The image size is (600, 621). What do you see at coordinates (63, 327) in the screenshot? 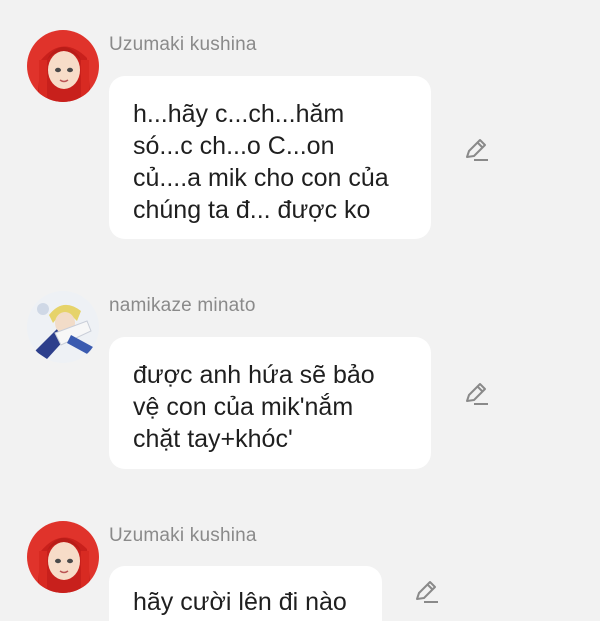
I see `minato-avatar` at bounding box center [63, 327].